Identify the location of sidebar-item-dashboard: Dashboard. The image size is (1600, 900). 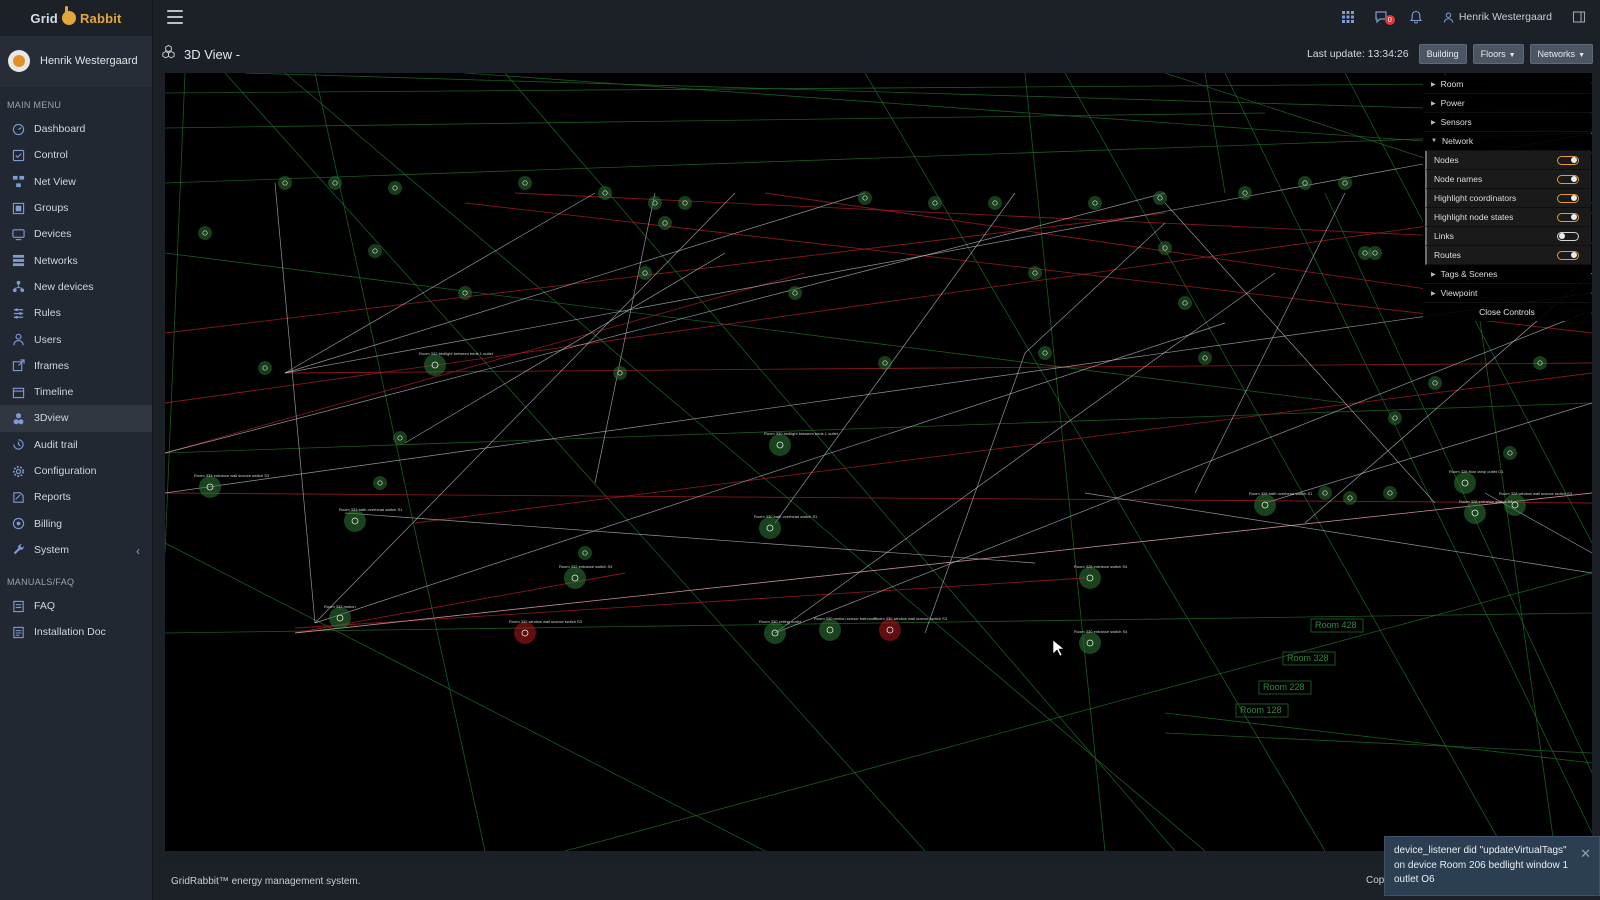
(76, 129).